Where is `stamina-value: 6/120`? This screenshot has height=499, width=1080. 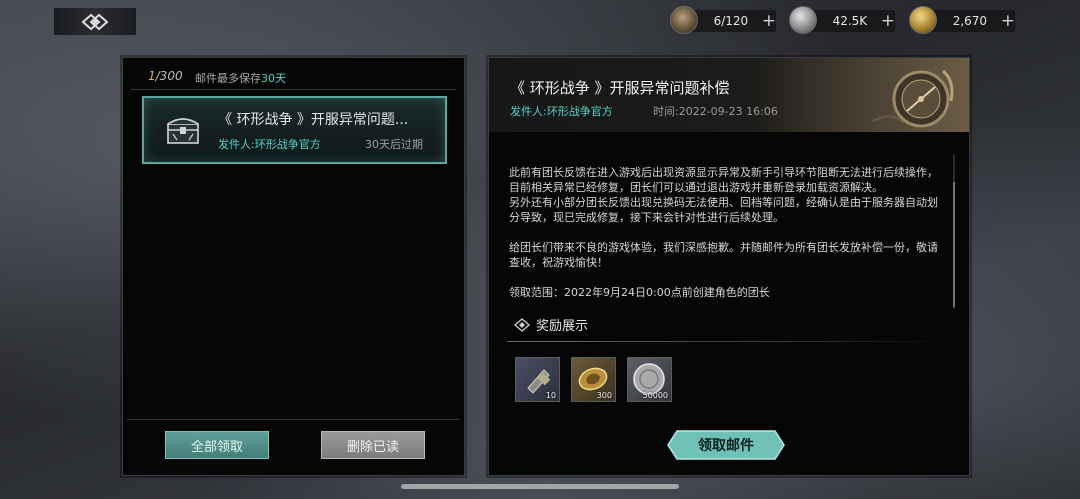 stamina-value: 6/120 is located at coordinates (731, 21).